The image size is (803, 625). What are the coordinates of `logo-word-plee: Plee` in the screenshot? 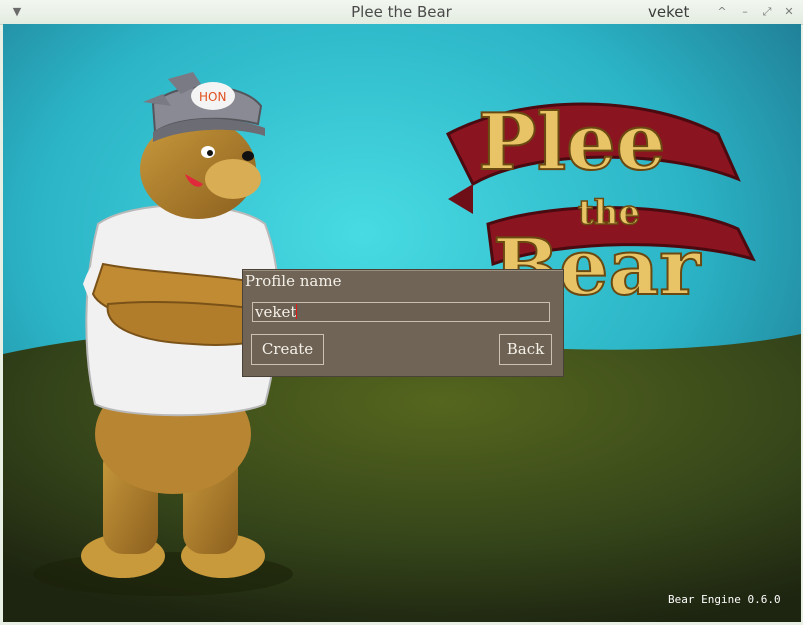 It's located at (572, 142).